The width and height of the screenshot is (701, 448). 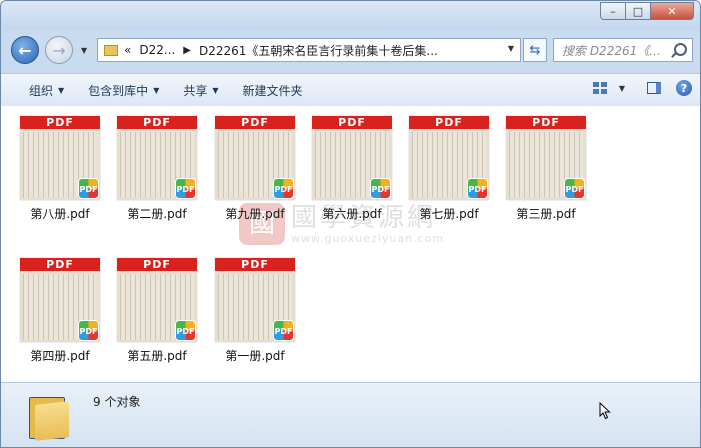 I want to click on file-name: 第三册.pdf, so click(x=546, y=213).